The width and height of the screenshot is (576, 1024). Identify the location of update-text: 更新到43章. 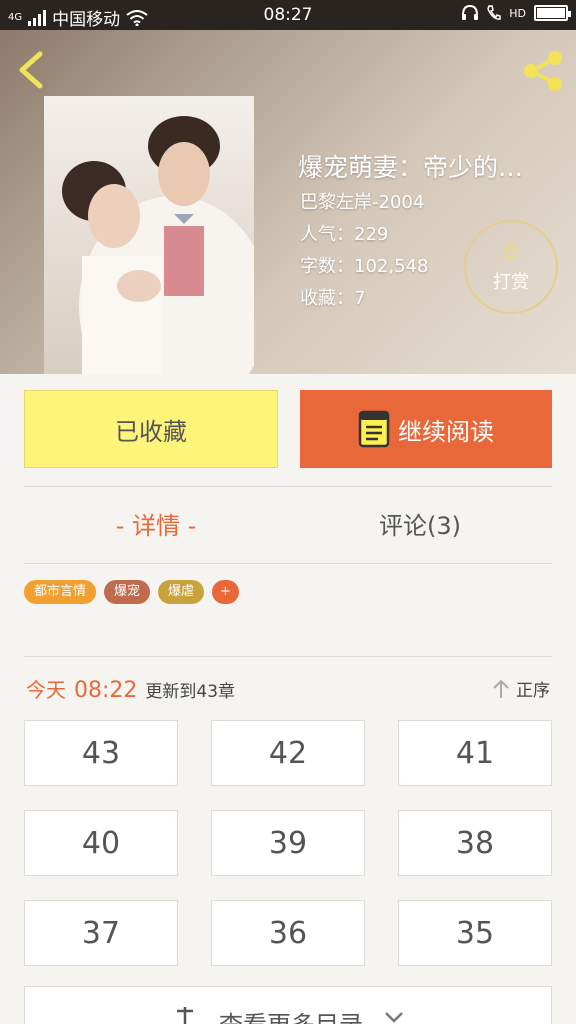
(190, 692).